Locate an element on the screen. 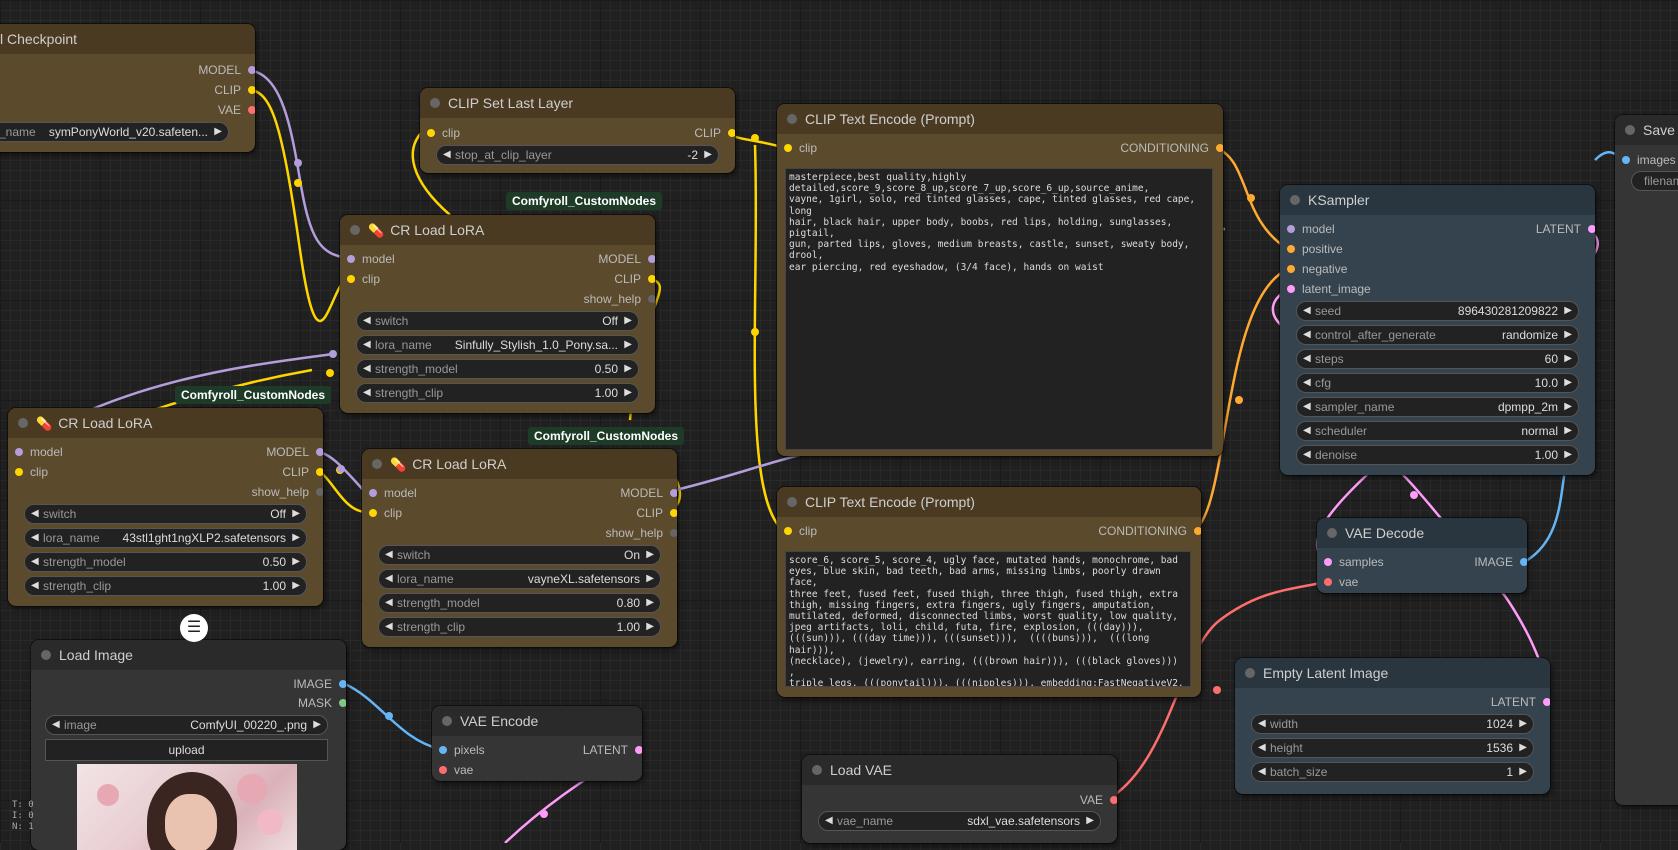 This screenshot has height=850, width=1678. cfg-widget: ◀ cfg 10.0 ▶ is located at coordinates (1437, 383).